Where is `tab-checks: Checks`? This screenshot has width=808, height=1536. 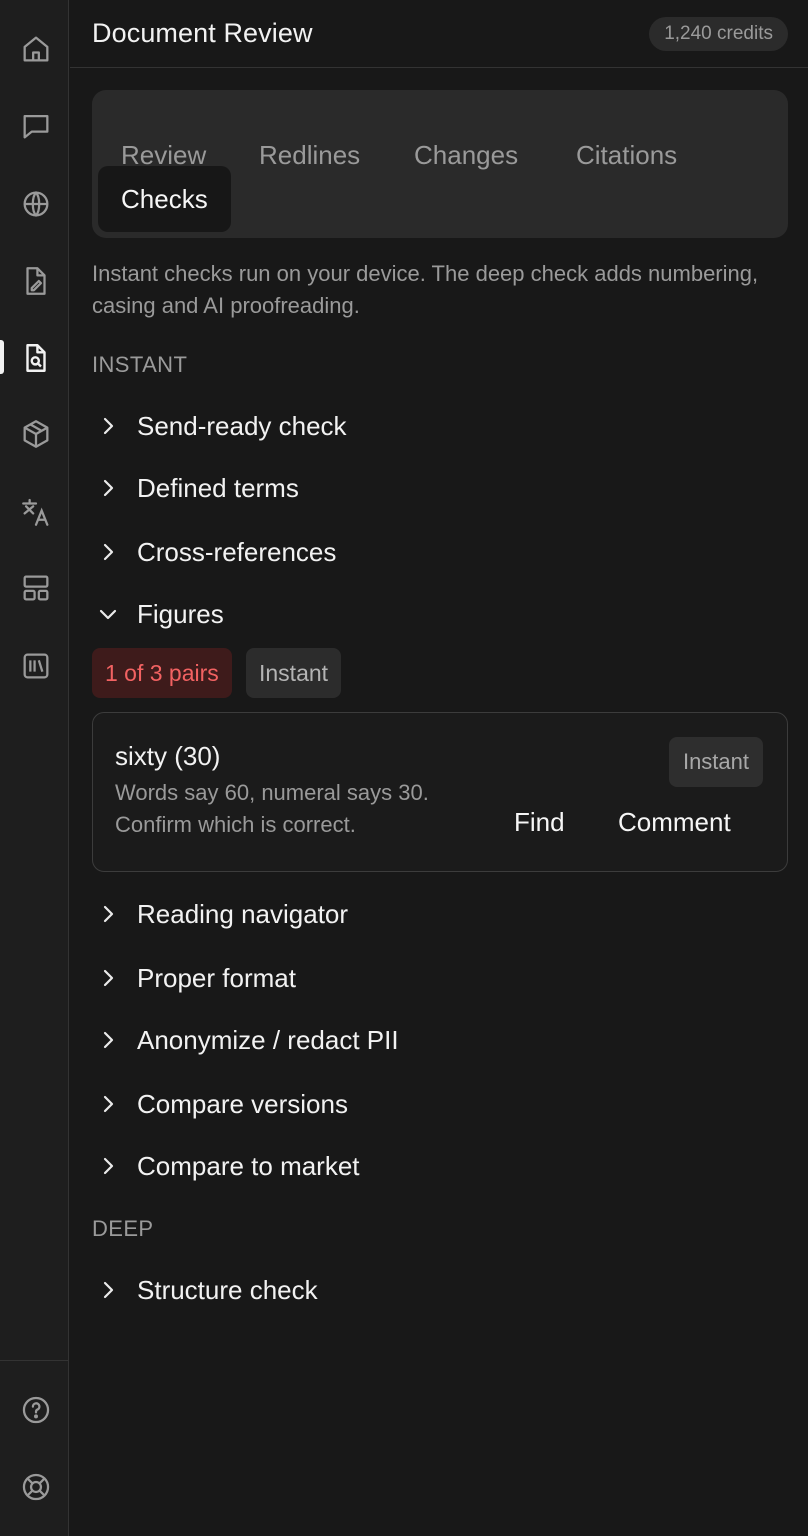
tab-checks: Checks is located at coordinates (164, 199).